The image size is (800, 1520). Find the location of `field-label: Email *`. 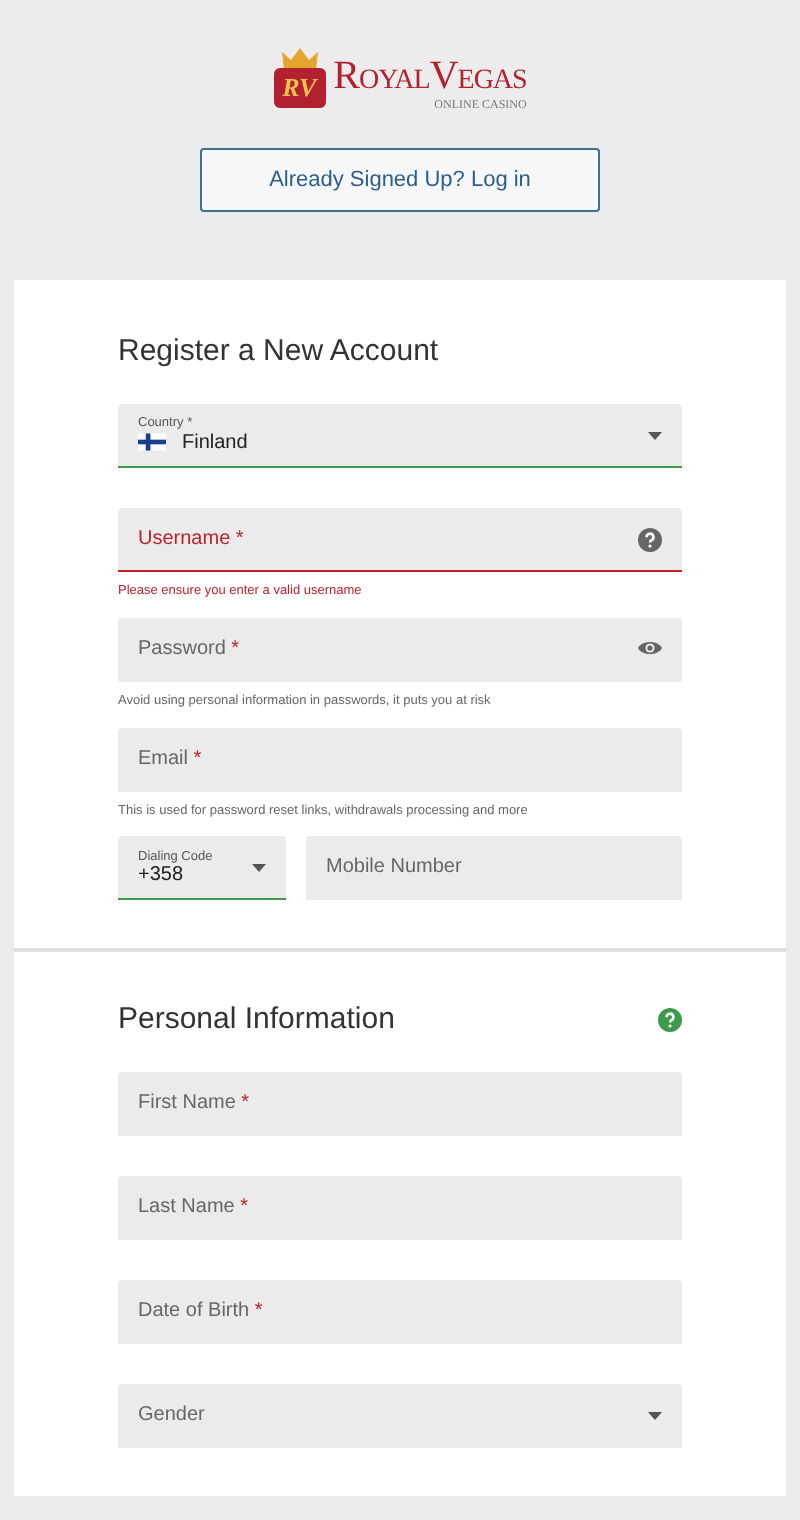

field-label: Email * is located at coordinates (171, 759).